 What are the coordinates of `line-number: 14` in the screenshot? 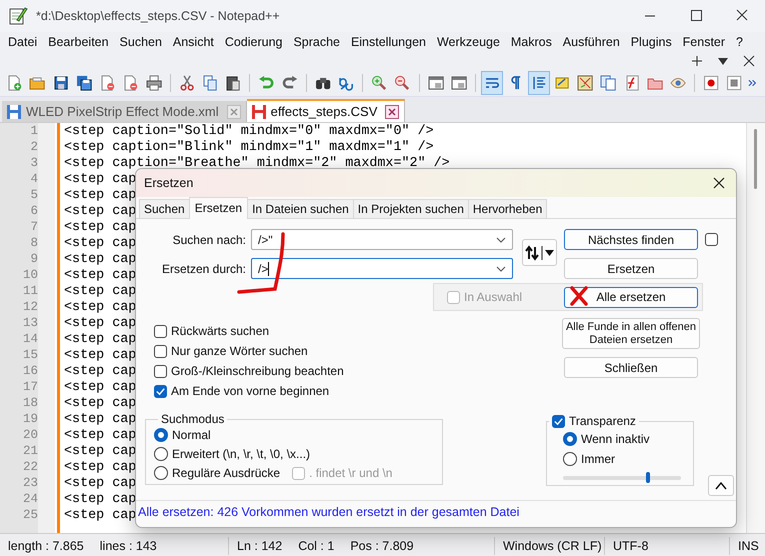 It's located at (30, 339).